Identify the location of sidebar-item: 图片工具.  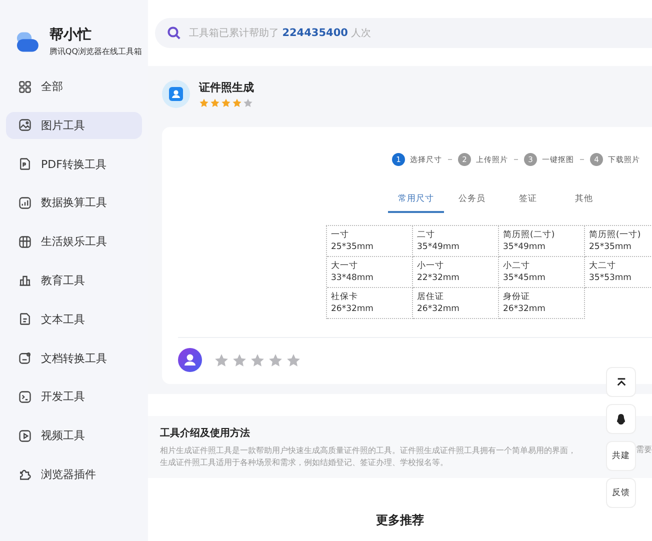
(74, 125).